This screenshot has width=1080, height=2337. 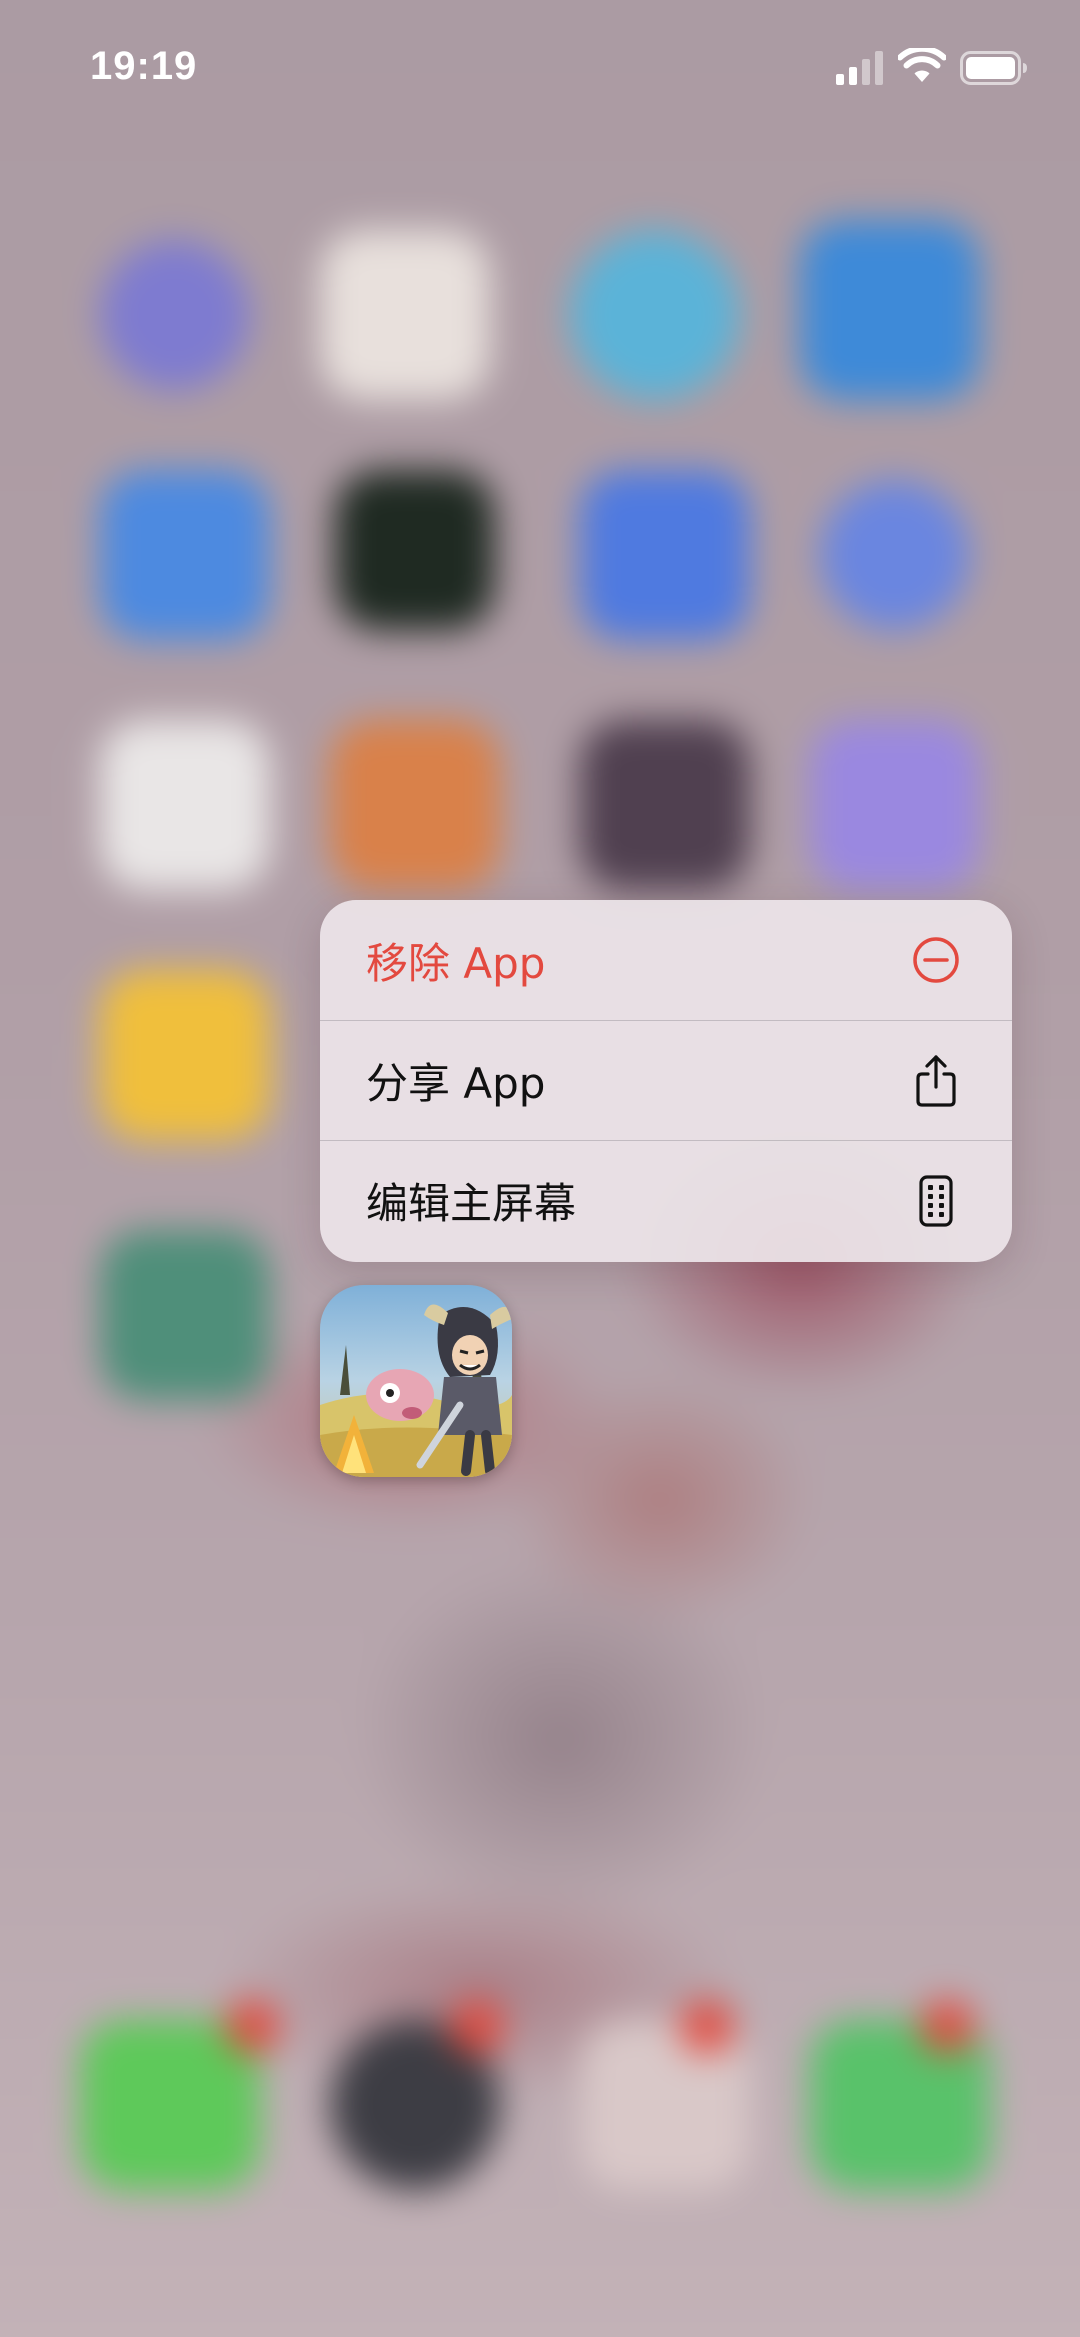 I want to click on status-time: 19:19, so click(x=144, y=66).